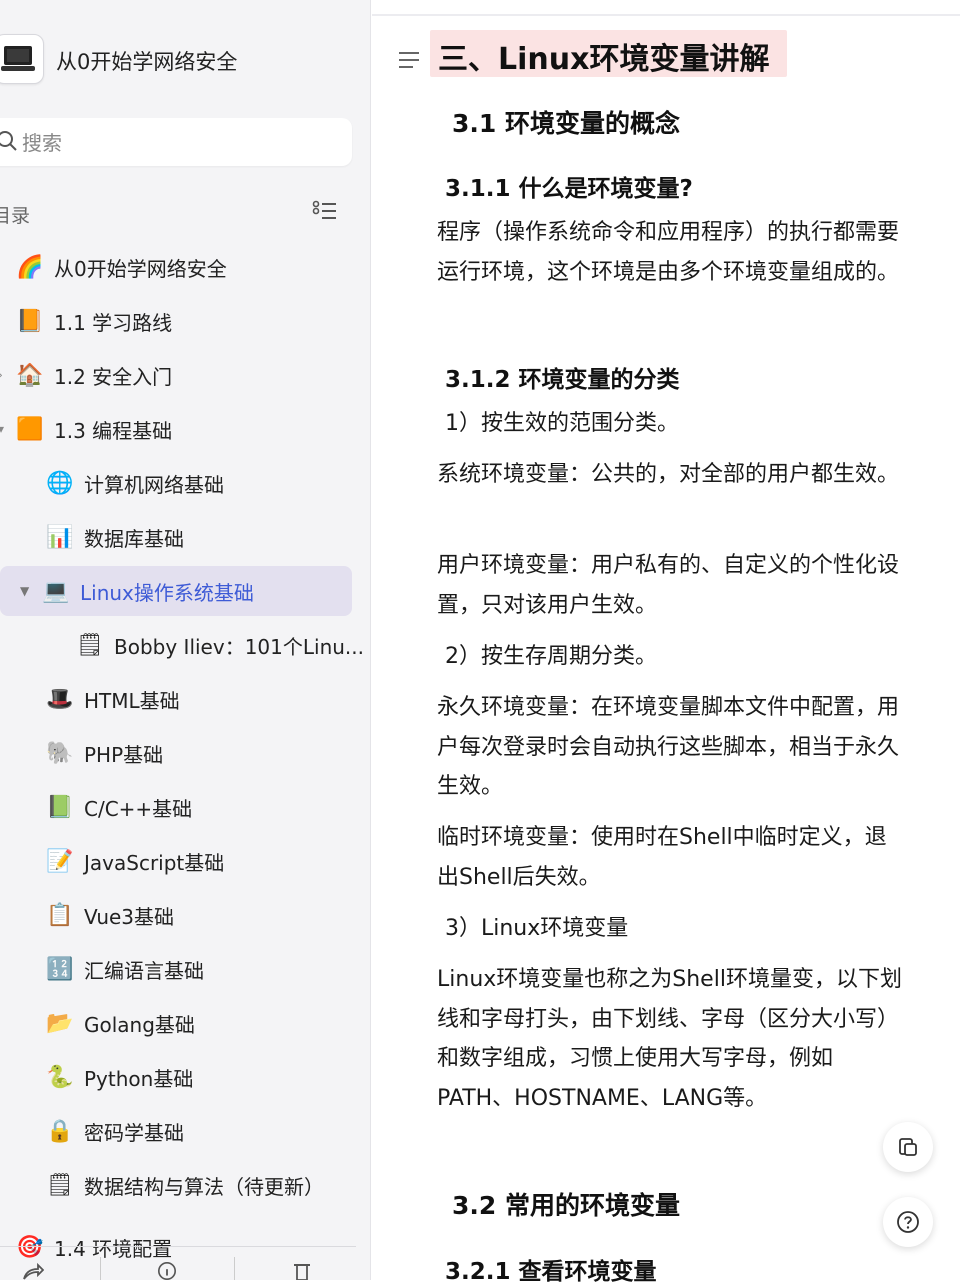  I want to click on elephant-icon: 🐘, so click(60, 753).